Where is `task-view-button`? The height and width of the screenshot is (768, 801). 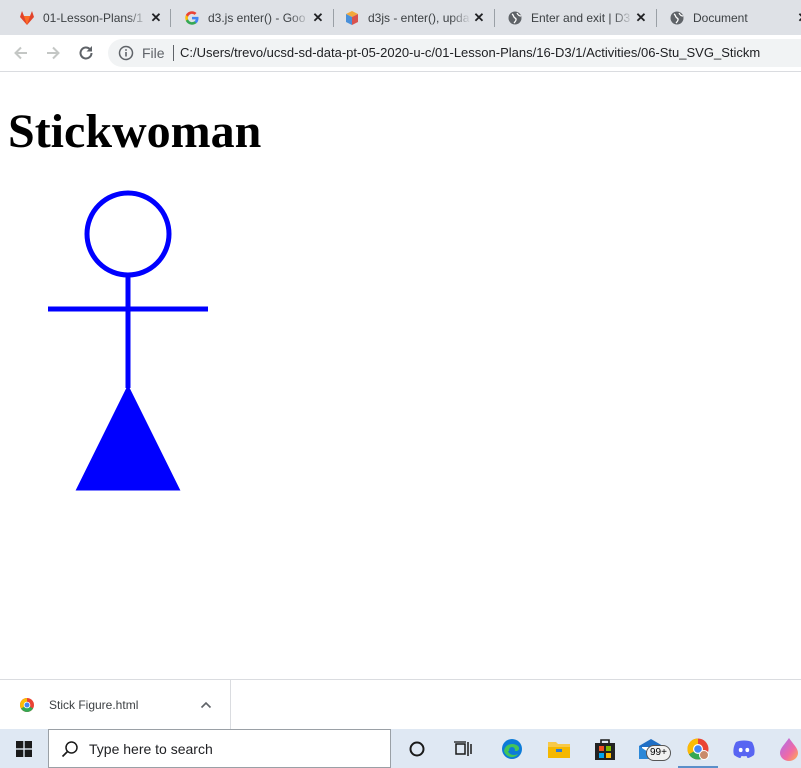 task-view-button is located at coordinates (464, 749).